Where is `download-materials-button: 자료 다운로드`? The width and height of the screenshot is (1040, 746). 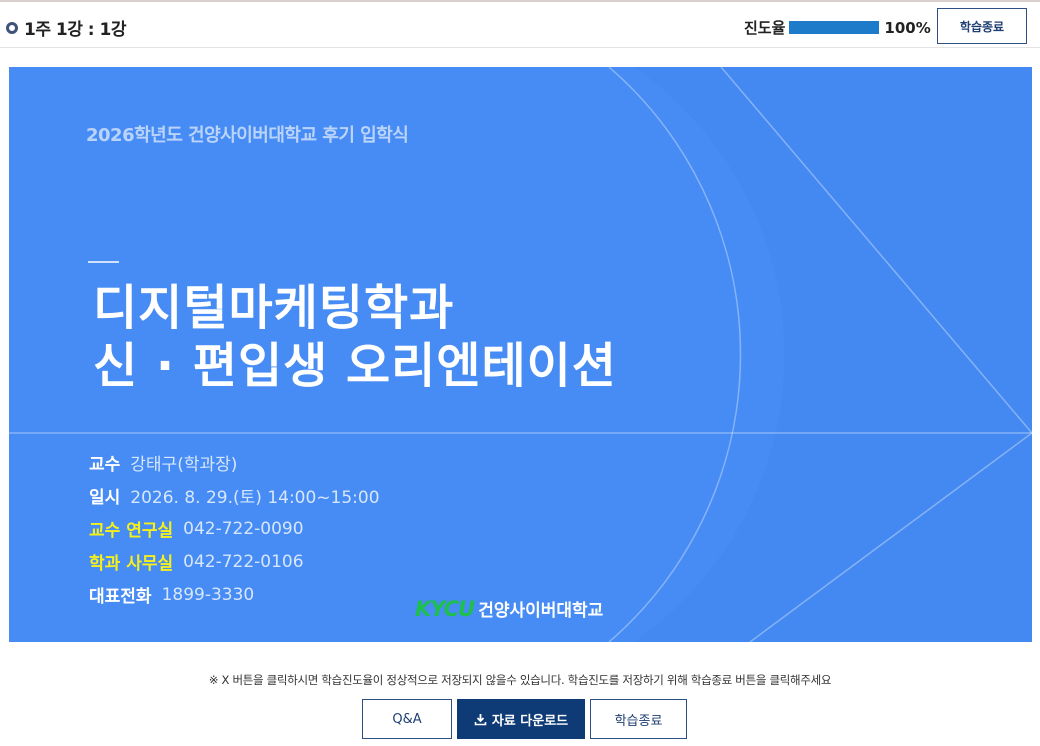
download-materials-button: 자료 다운로드 is located at coordinates (521, 719).